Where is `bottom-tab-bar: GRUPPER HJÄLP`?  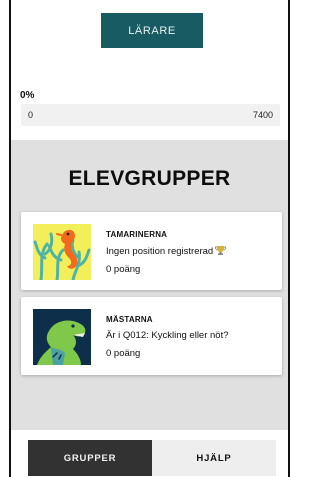
bottom-tab-bar: GRUPPER HJÄLP is located at coordinates (149, 453).